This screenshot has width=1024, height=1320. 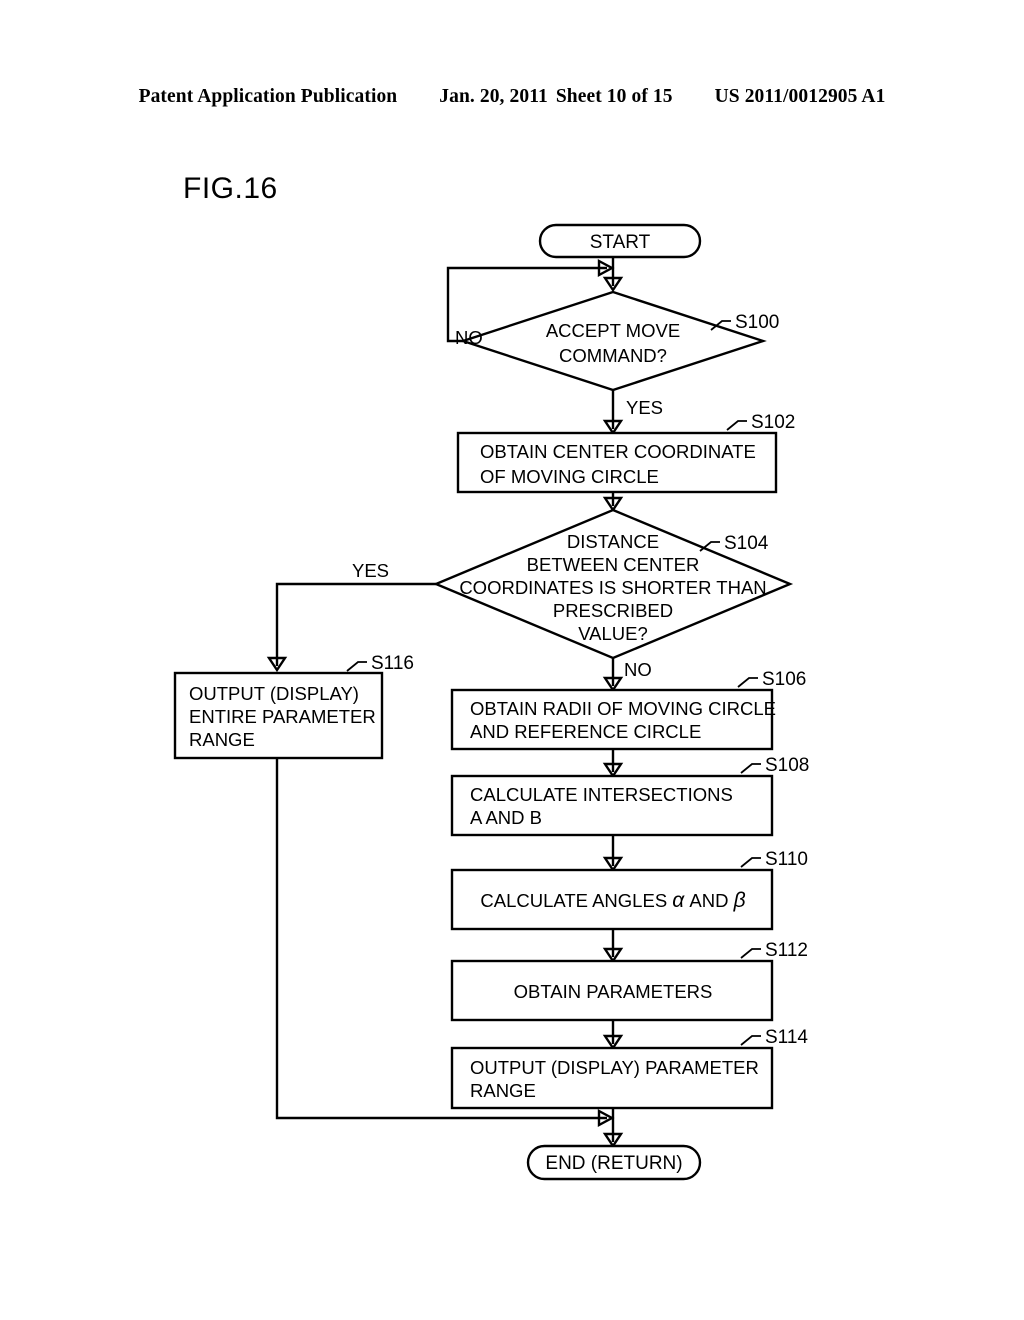 What do you see at coordinates (613, 541) in the screenshot?
I see `decision-s104-line-1: DISTANCE` at bounding box center [613, 541].